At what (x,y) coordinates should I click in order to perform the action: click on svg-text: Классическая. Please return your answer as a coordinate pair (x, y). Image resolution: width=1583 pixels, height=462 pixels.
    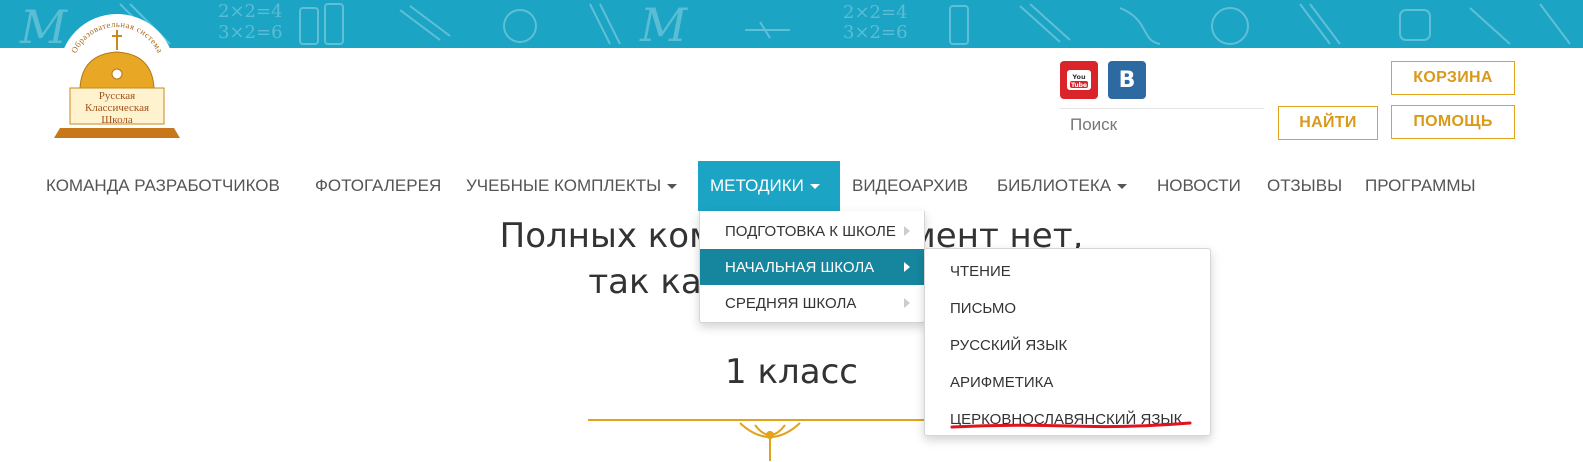
    Looking at the image, I should click on (117, 108).